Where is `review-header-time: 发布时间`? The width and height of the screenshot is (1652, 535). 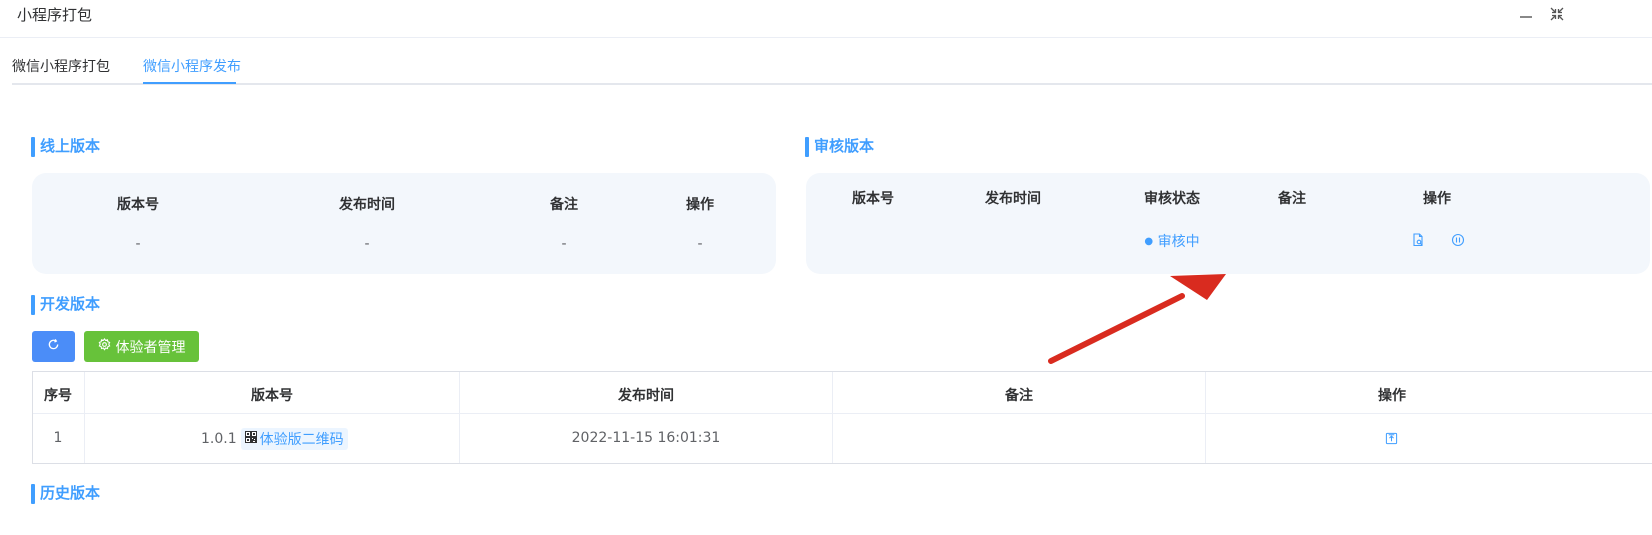
review-header-time: 发布时间 is located at coordinates (1013, 199).